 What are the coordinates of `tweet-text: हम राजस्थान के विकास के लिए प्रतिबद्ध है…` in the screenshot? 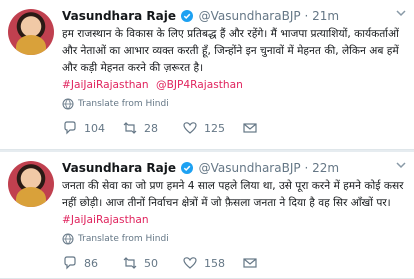 It's located at (230, 51).